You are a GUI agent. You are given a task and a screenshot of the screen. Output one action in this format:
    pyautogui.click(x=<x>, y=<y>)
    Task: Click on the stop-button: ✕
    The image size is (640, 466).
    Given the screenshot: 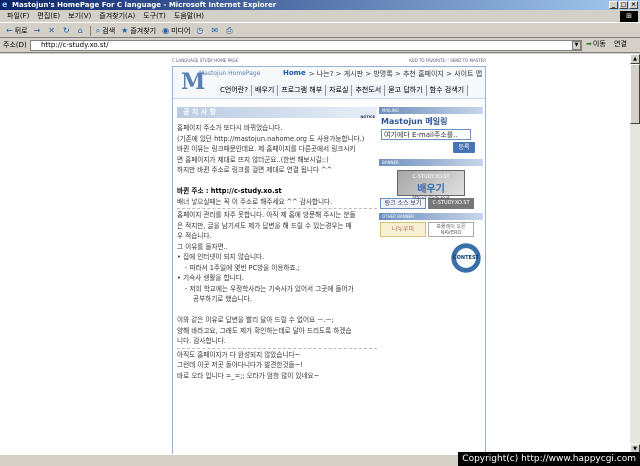 What is the action you would take?
    pyautogui.click(x=52, y=30)
    